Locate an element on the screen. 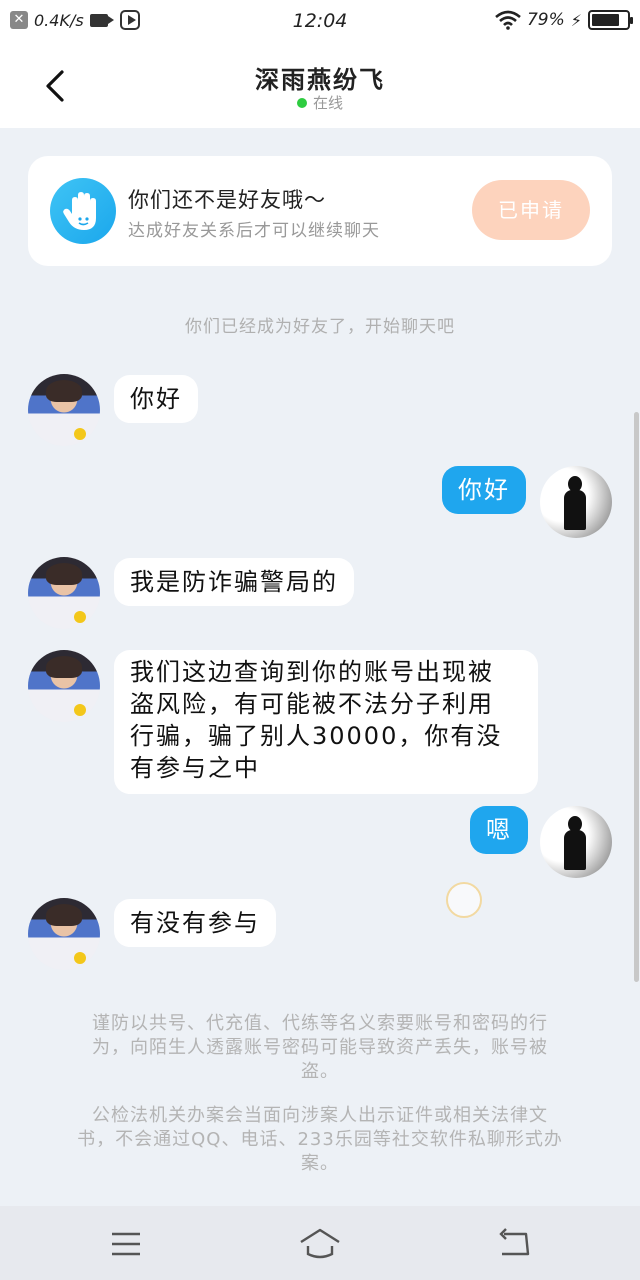  status-right: 79% ⚡ is located at coordinates (564, 20).